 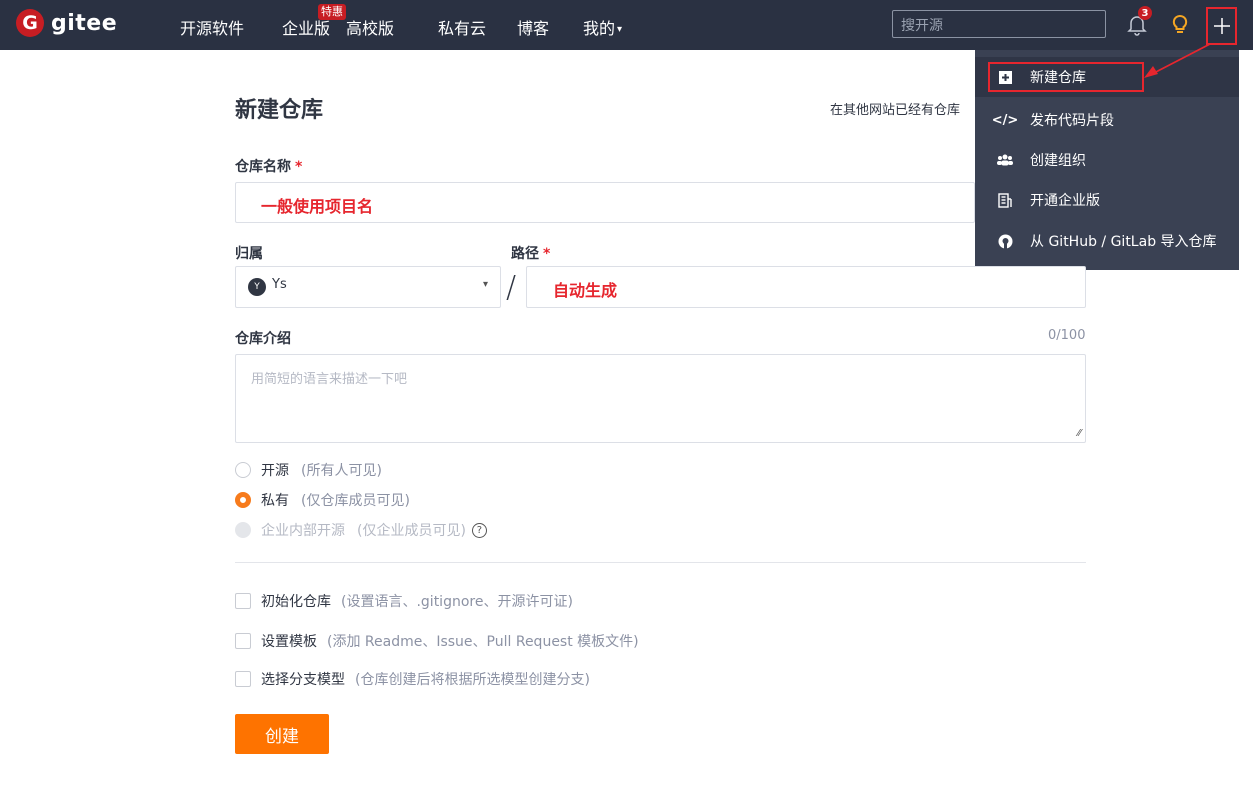 I want to click on chevron-down-icon: ▾, so click(x=620, y=29).